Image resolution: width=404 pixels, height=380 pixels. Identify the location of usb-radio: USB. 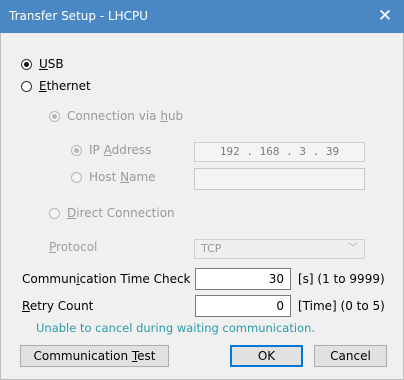
(42, 64).